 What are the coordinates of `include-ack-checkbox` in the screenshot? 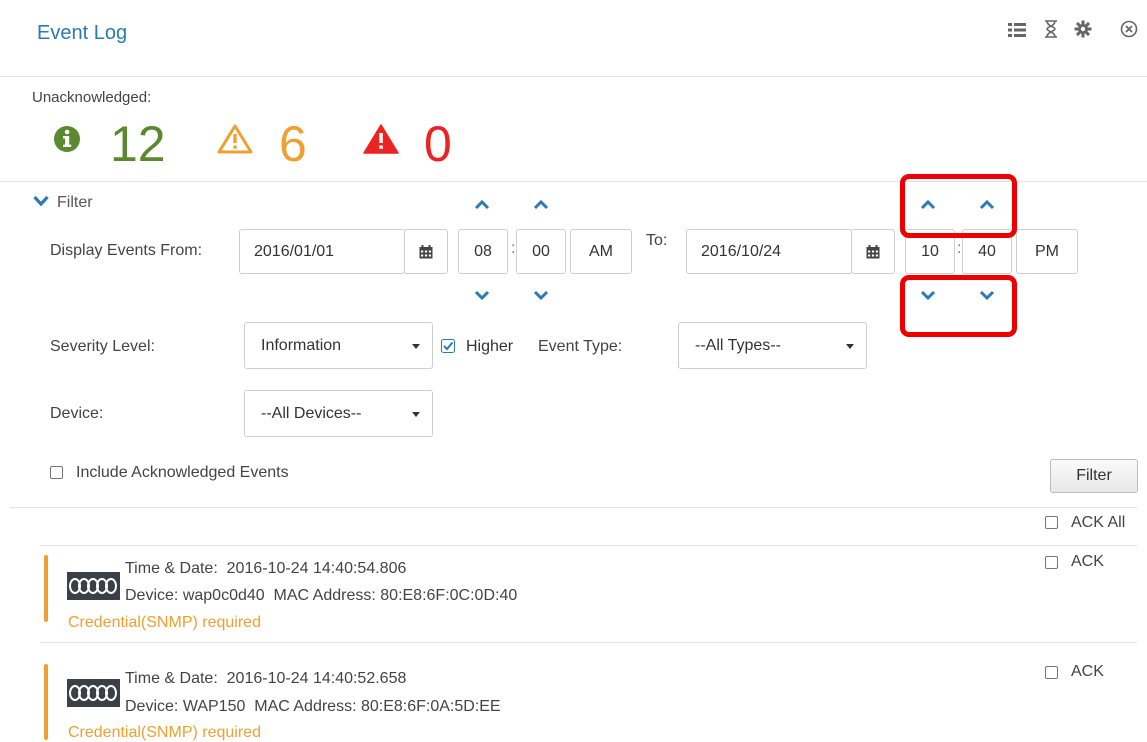 It's located at (56, 472).